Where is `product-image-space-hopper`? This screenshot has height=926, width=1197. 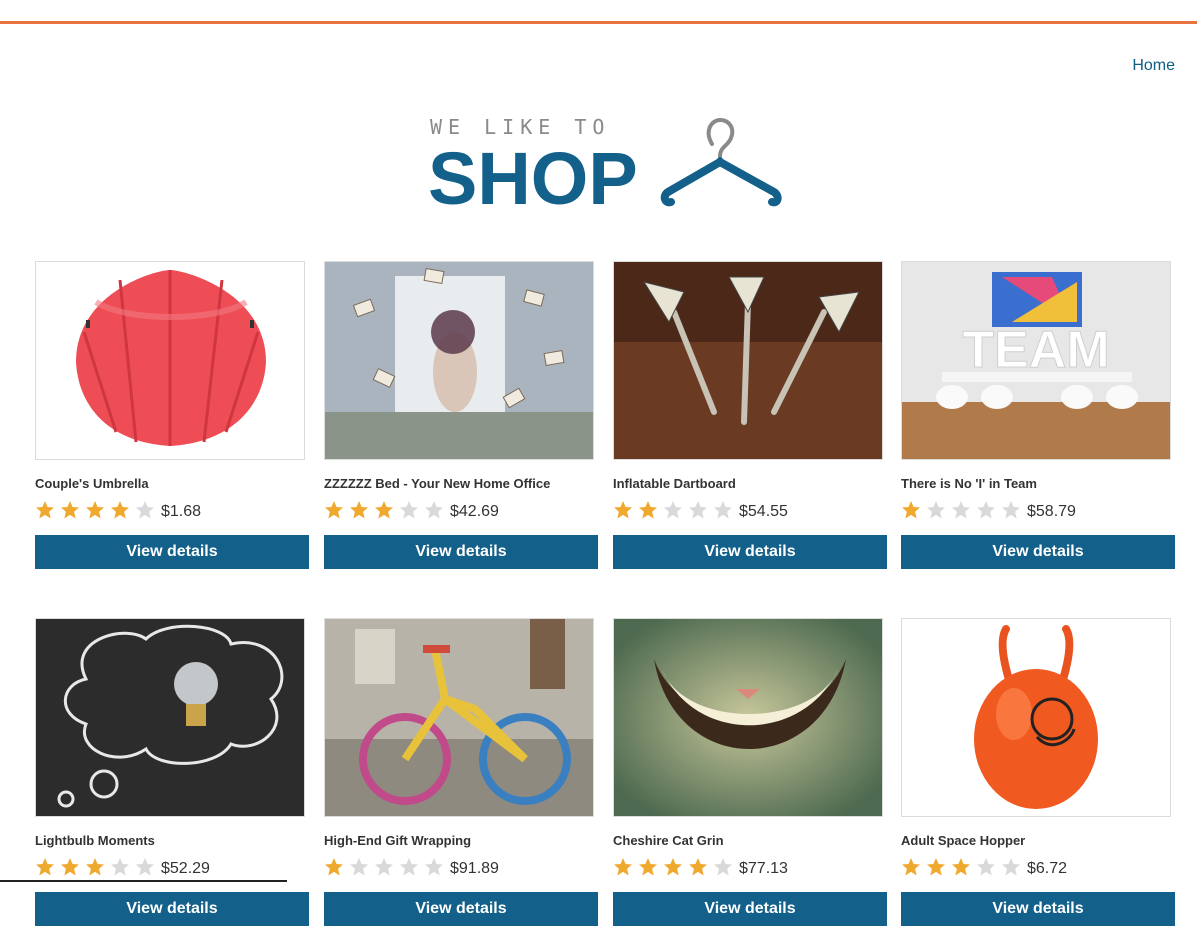
product-image-space-hopper is located at coordinates (1036, 717).